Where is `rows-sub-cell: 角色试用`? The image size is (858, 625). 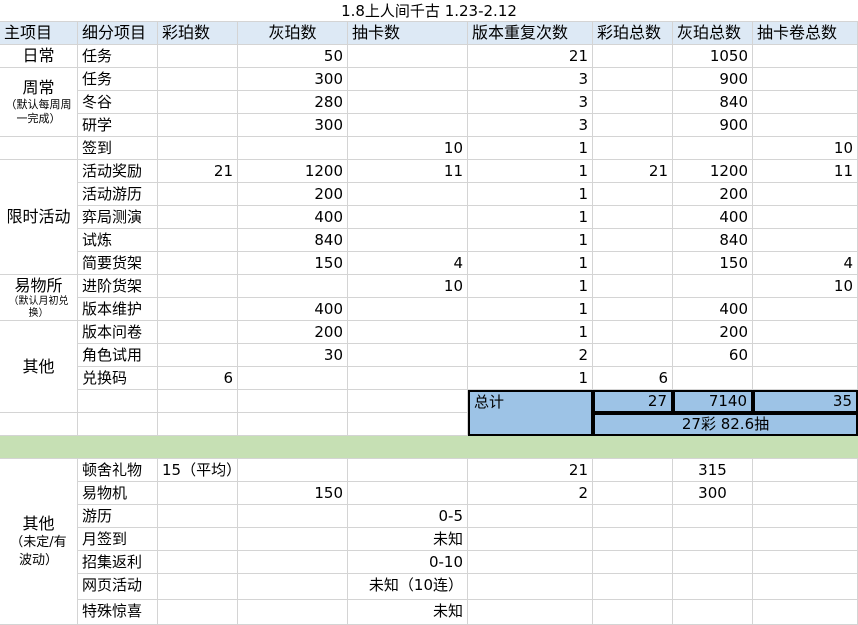 rows-sub-cell: 角色试用 is located at coordinates (118, 355).